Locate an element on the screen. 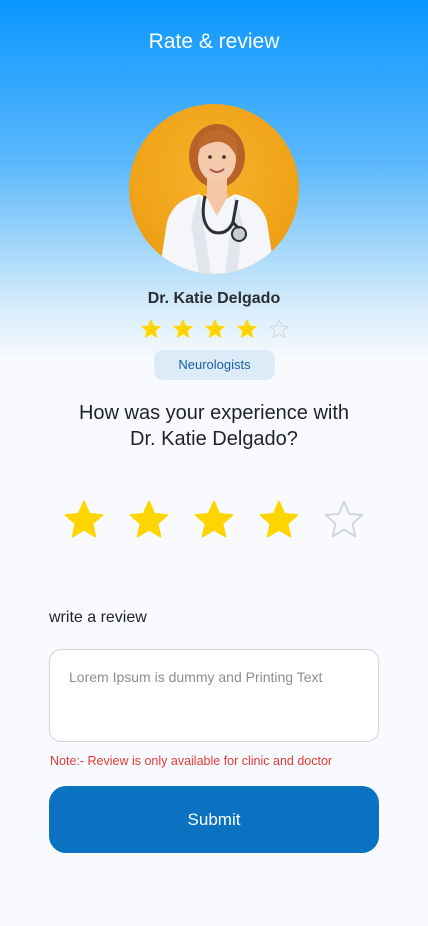  page-title: Rate & review is located at coordinates (214, 41).